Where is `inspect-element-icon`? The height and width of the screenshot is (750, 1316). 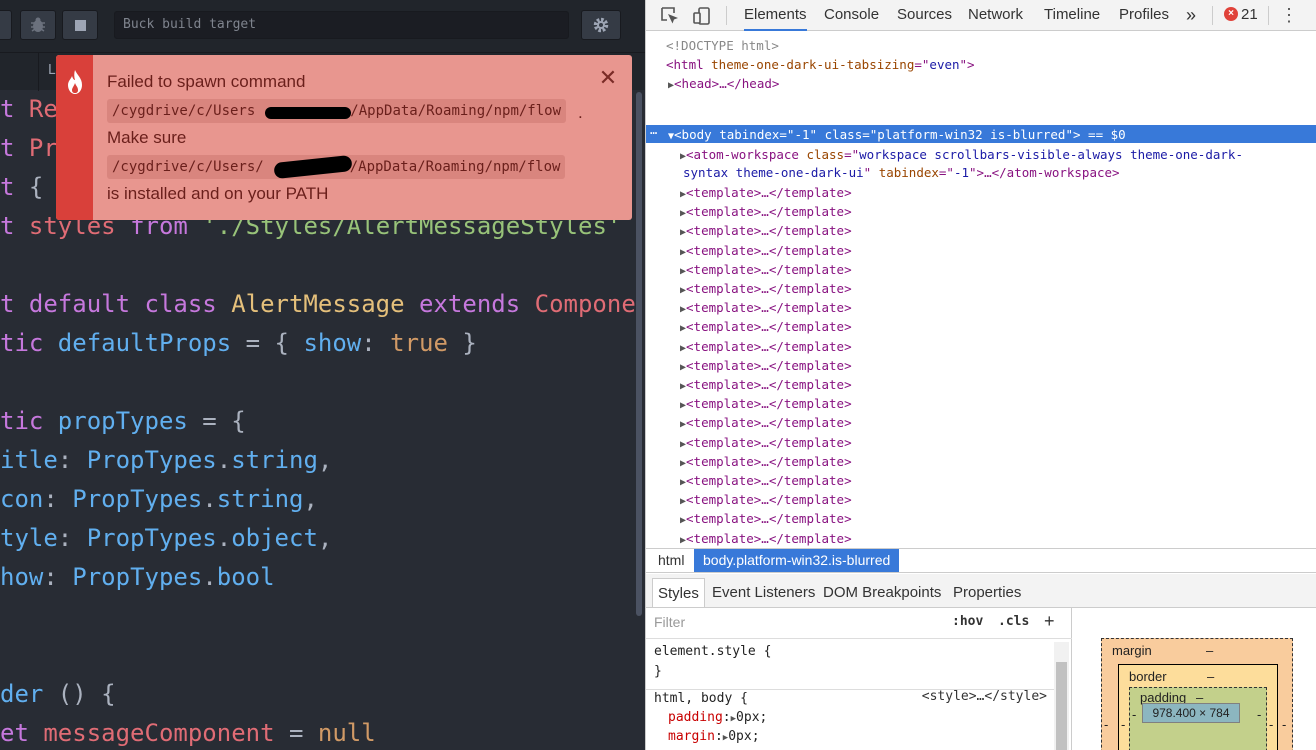 inspect-element-icon is located at coordinates (670, 16).